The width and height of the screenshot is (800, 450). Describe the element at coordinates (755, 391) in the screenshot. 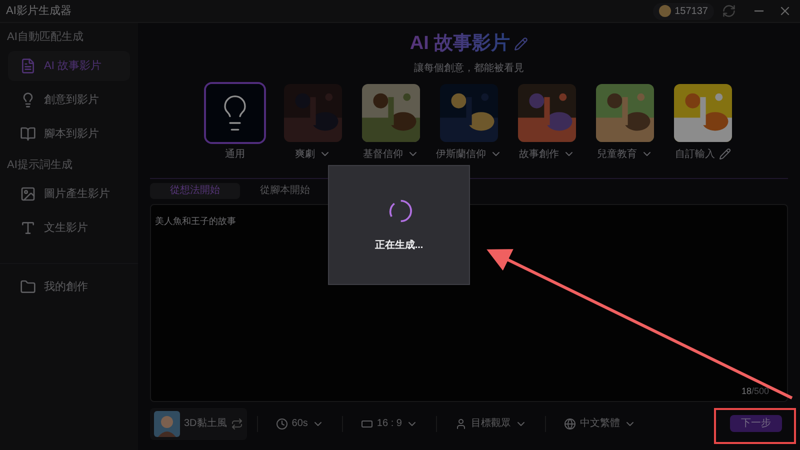

I see `character-counter: 18/500` at that location.